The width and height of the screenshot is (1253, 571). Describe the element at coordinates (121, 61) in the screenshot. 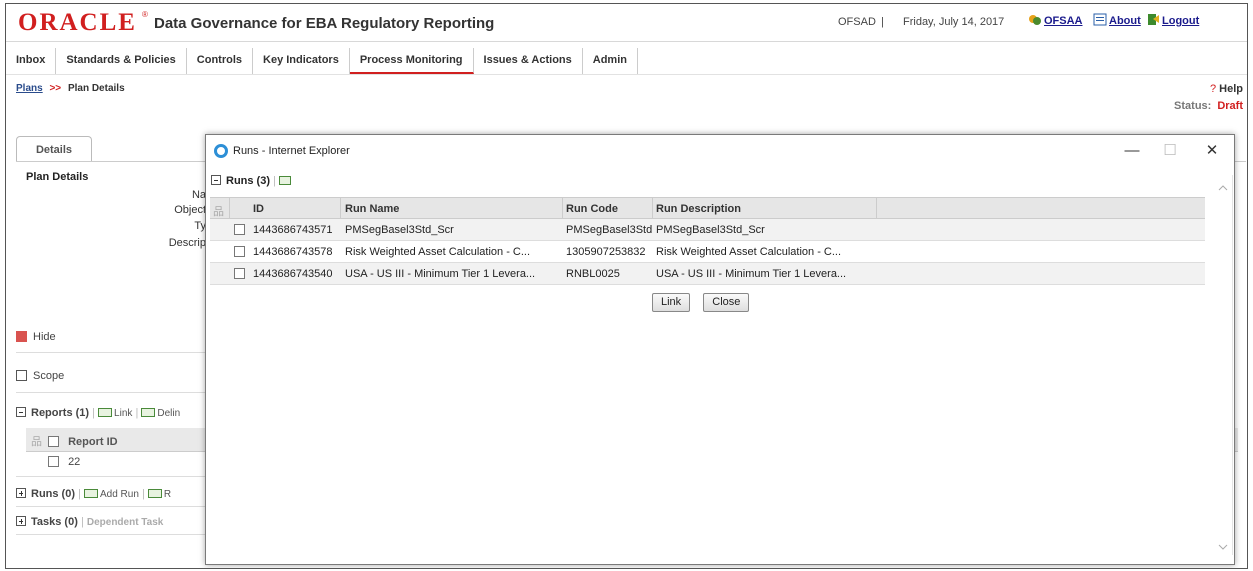

I see `tab-standards-policies: Standards & Policies` at that location.